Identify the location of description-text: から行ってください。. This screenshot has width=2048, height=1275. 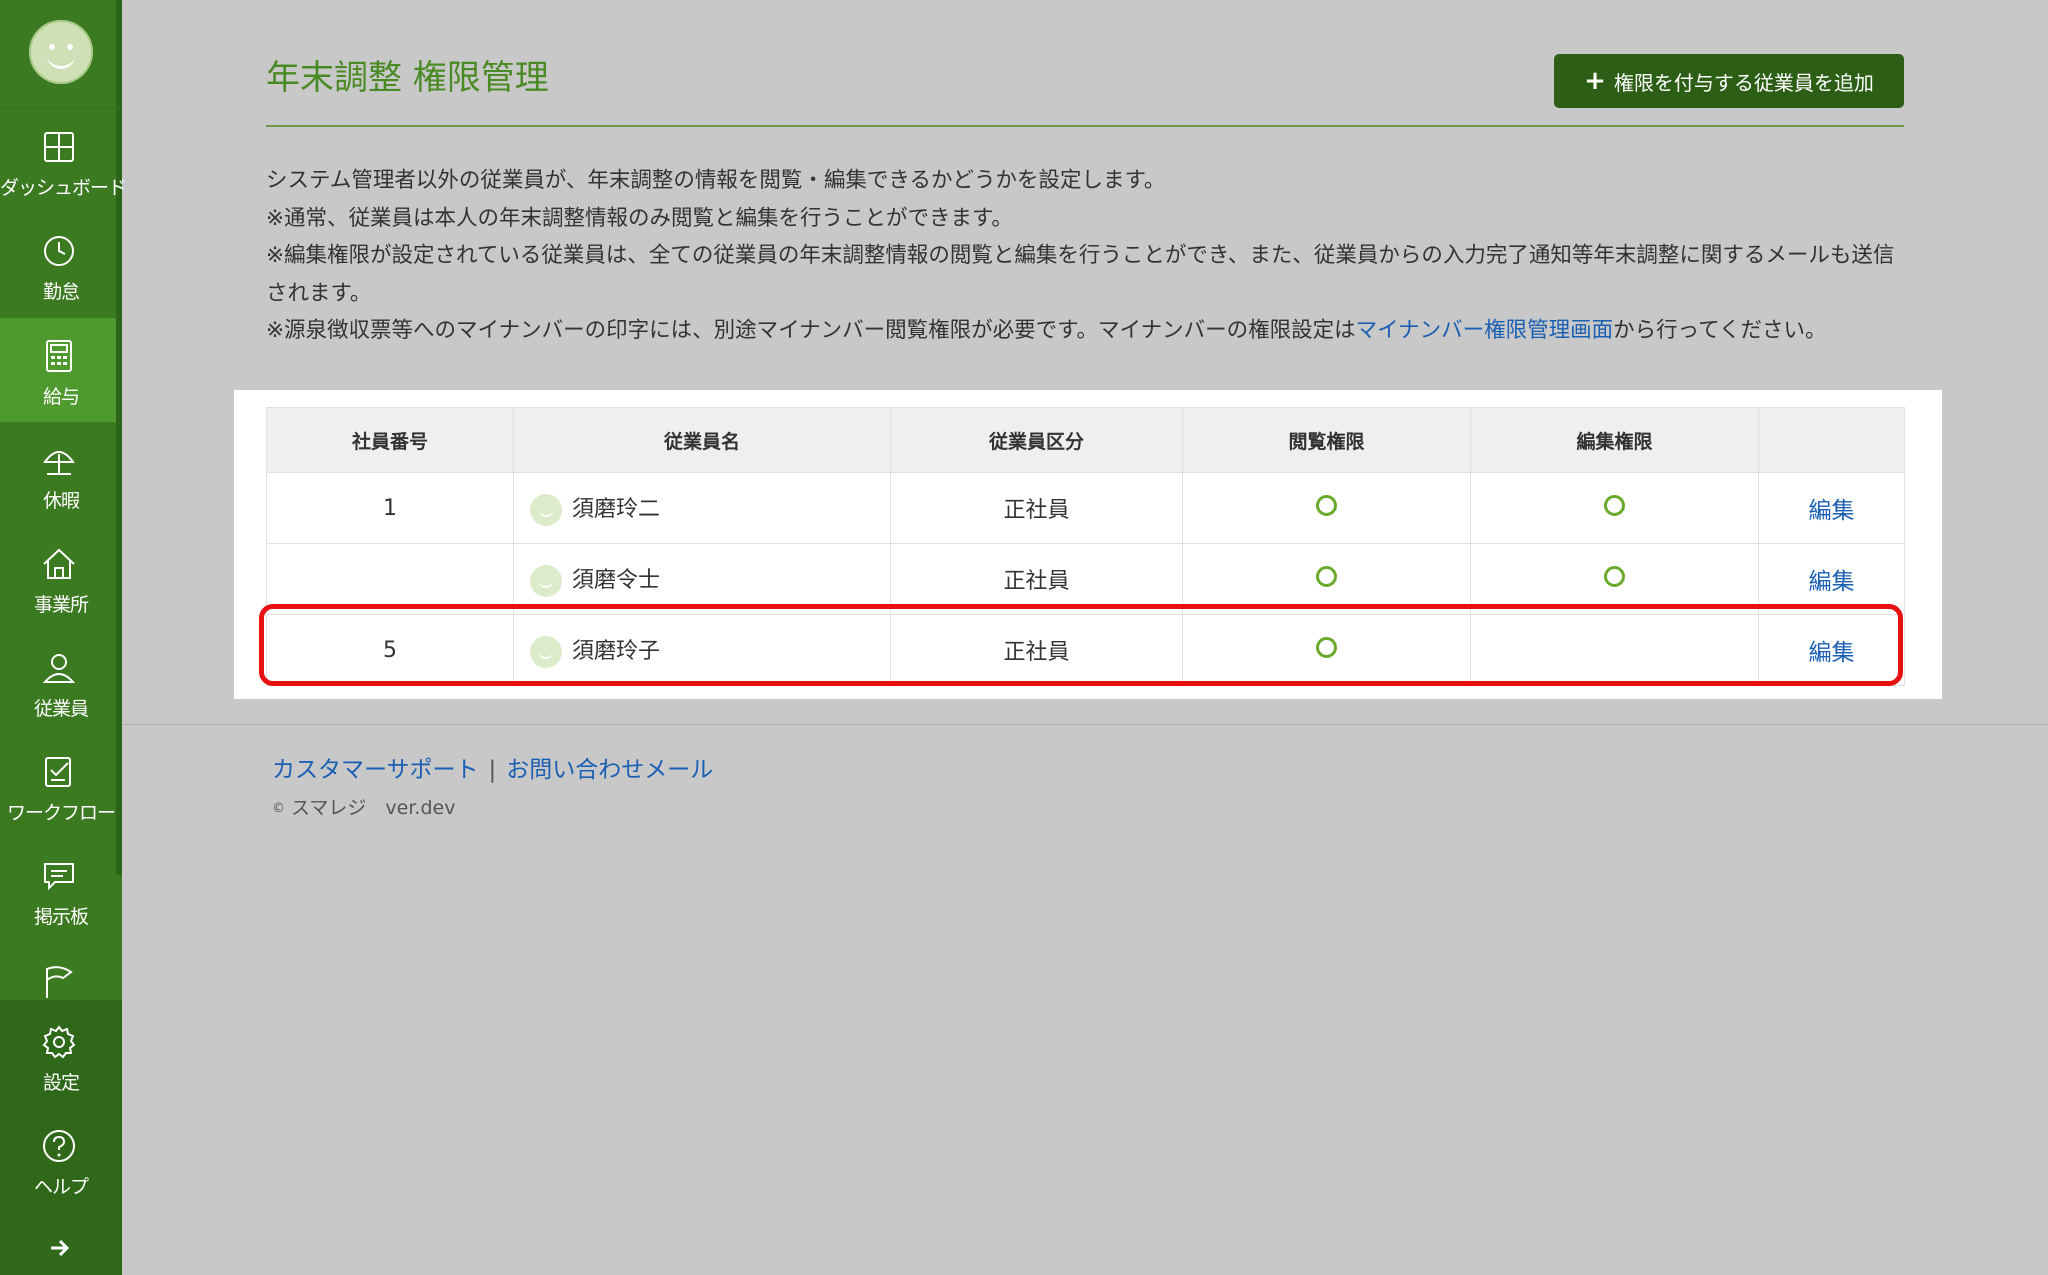
(1720, 330).